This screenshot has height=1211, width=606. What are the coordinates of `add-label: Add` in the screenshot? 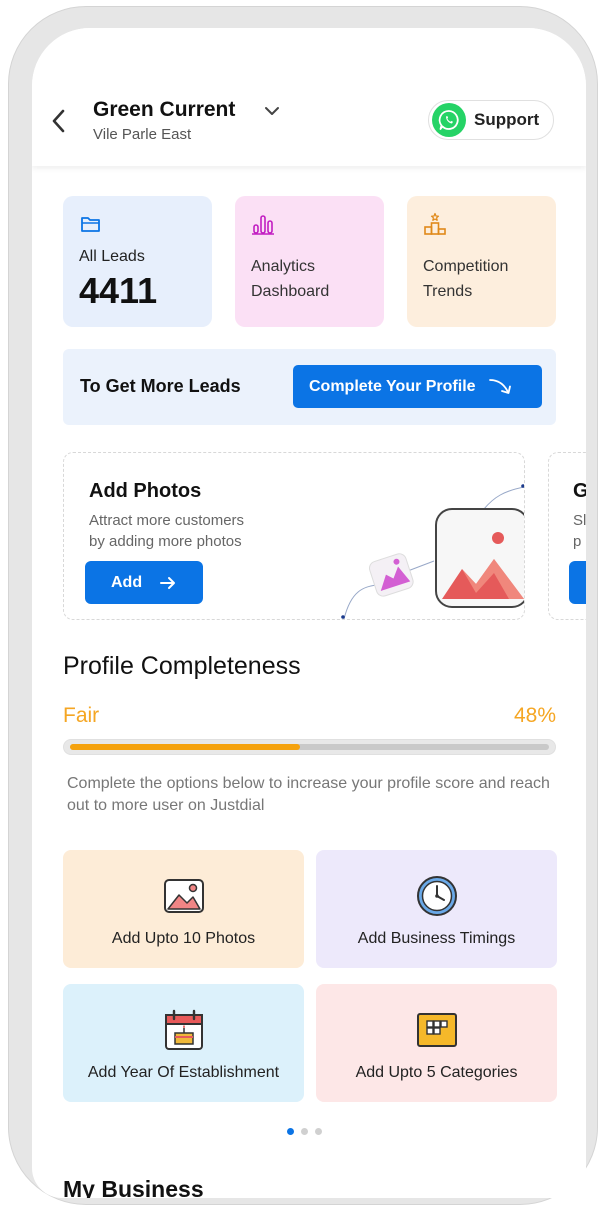 It's located at (127, 582).